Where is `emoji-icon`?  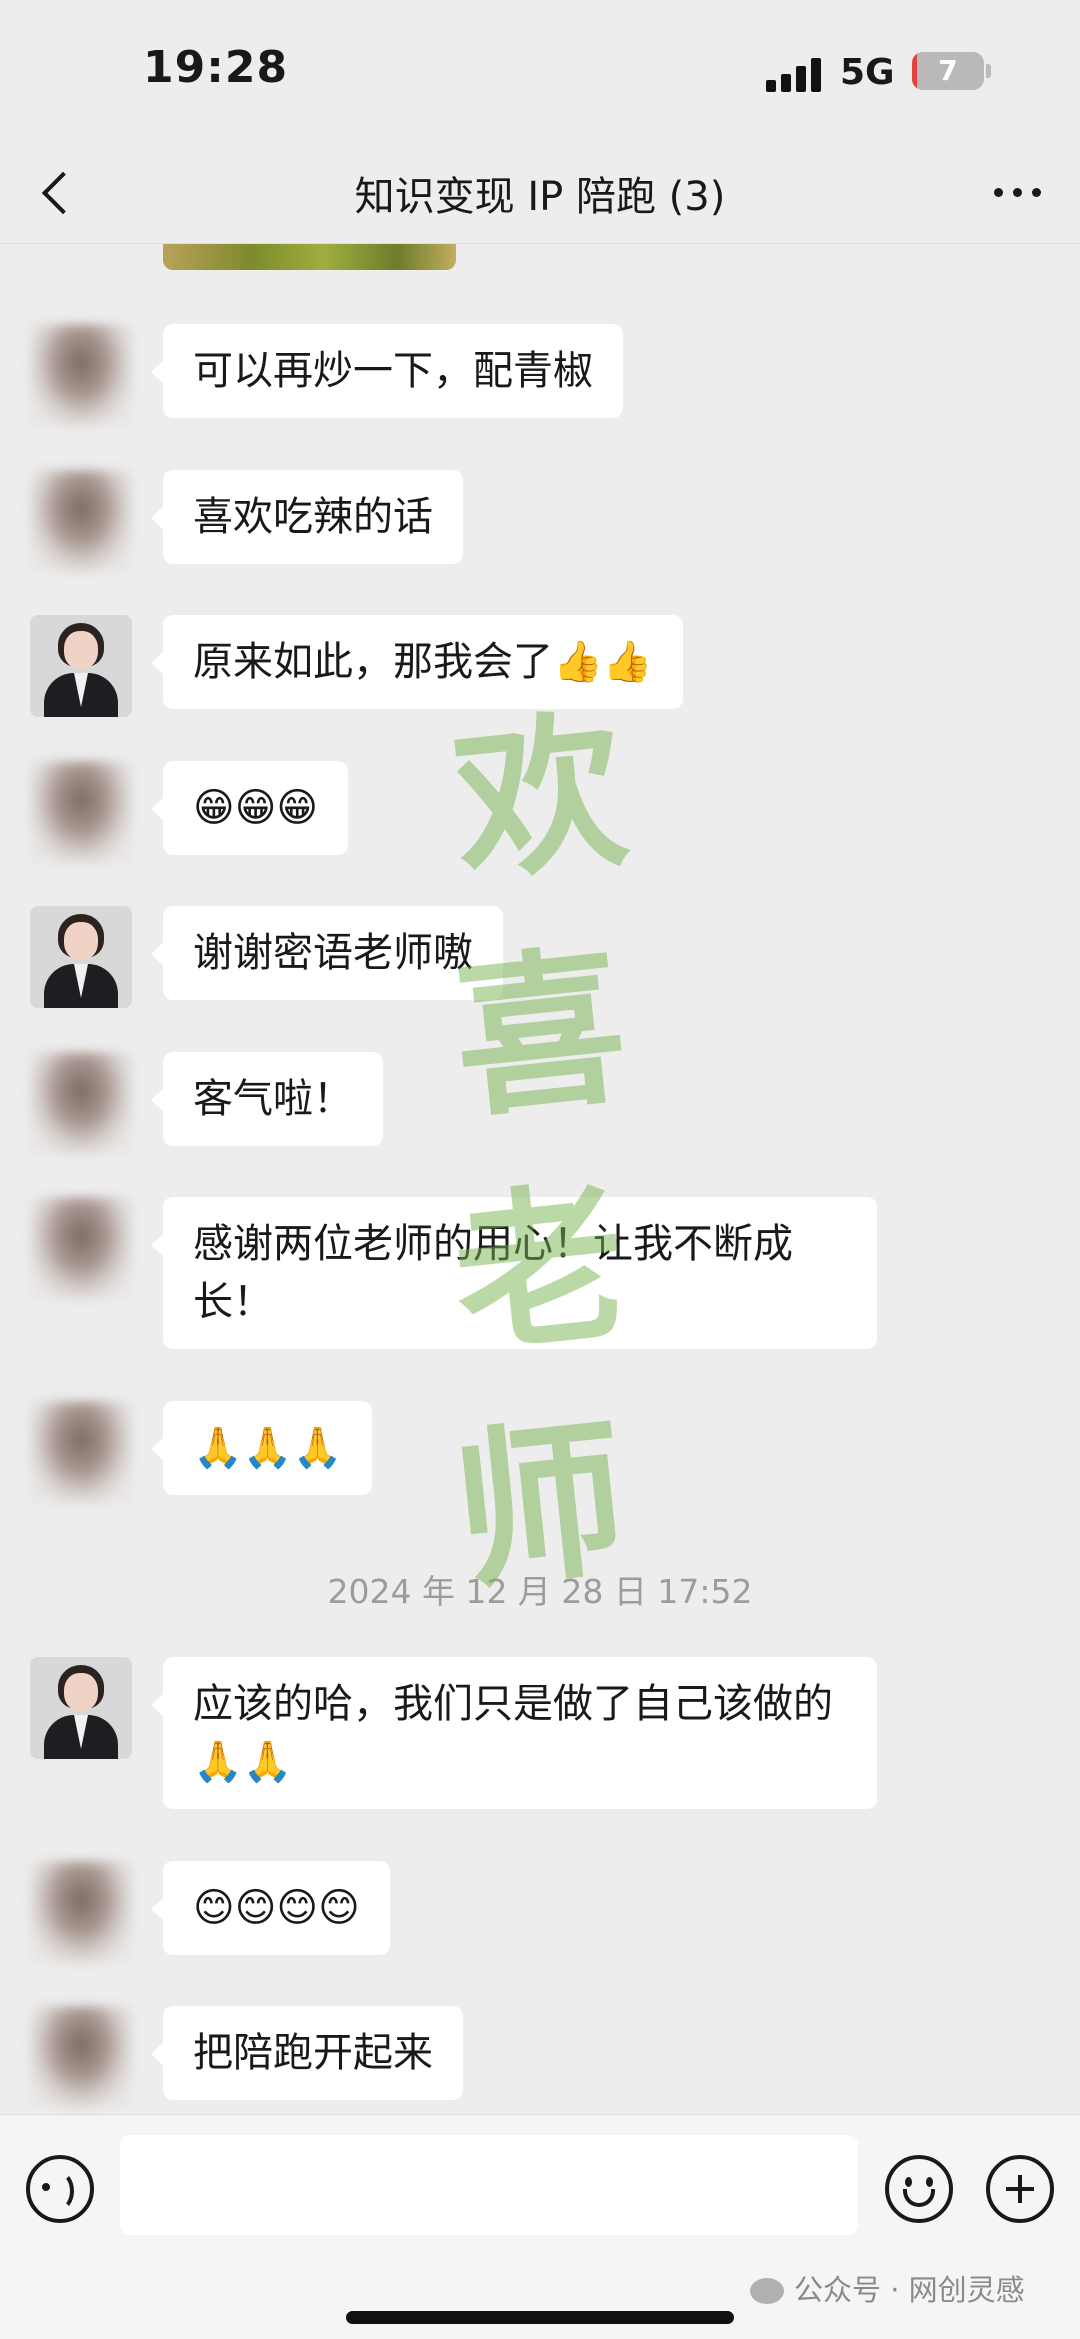 emoji-icon is located at coordinates (919, 2189).